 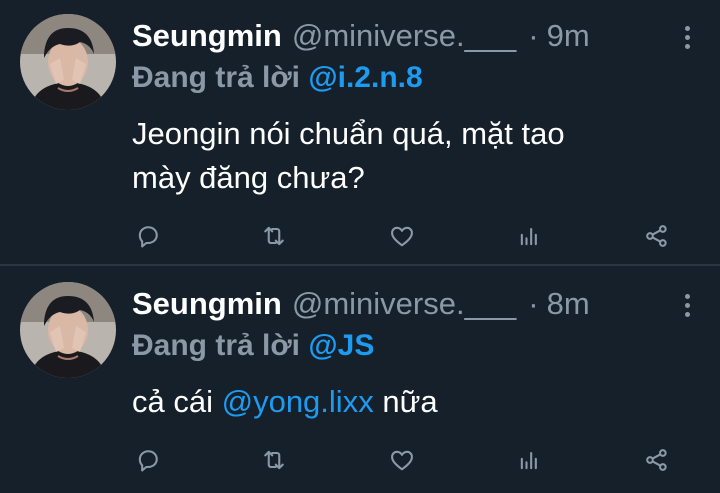 I want to click on tweet-text-line: mày đăng chưa?, so click(x=248, y=177).